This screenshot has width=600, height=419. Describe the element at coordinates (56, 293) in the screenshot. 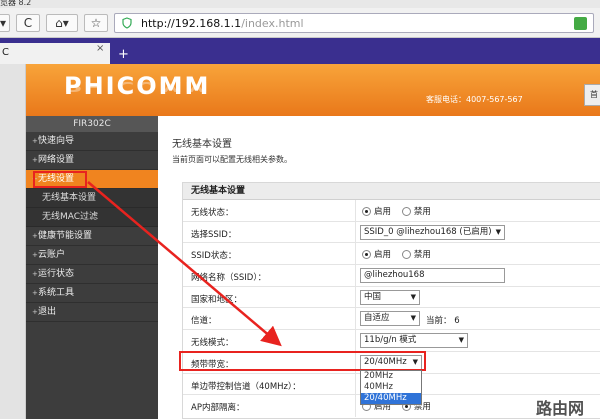

I see `sidebar-item-label: 系统工具` at that location.